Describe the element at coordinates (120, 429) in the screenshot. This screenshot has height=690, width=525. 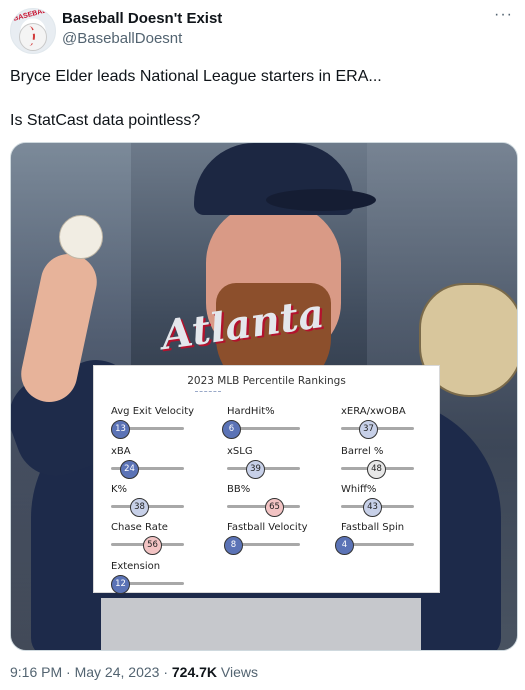
I see `percentile-dot: 13` at that location.